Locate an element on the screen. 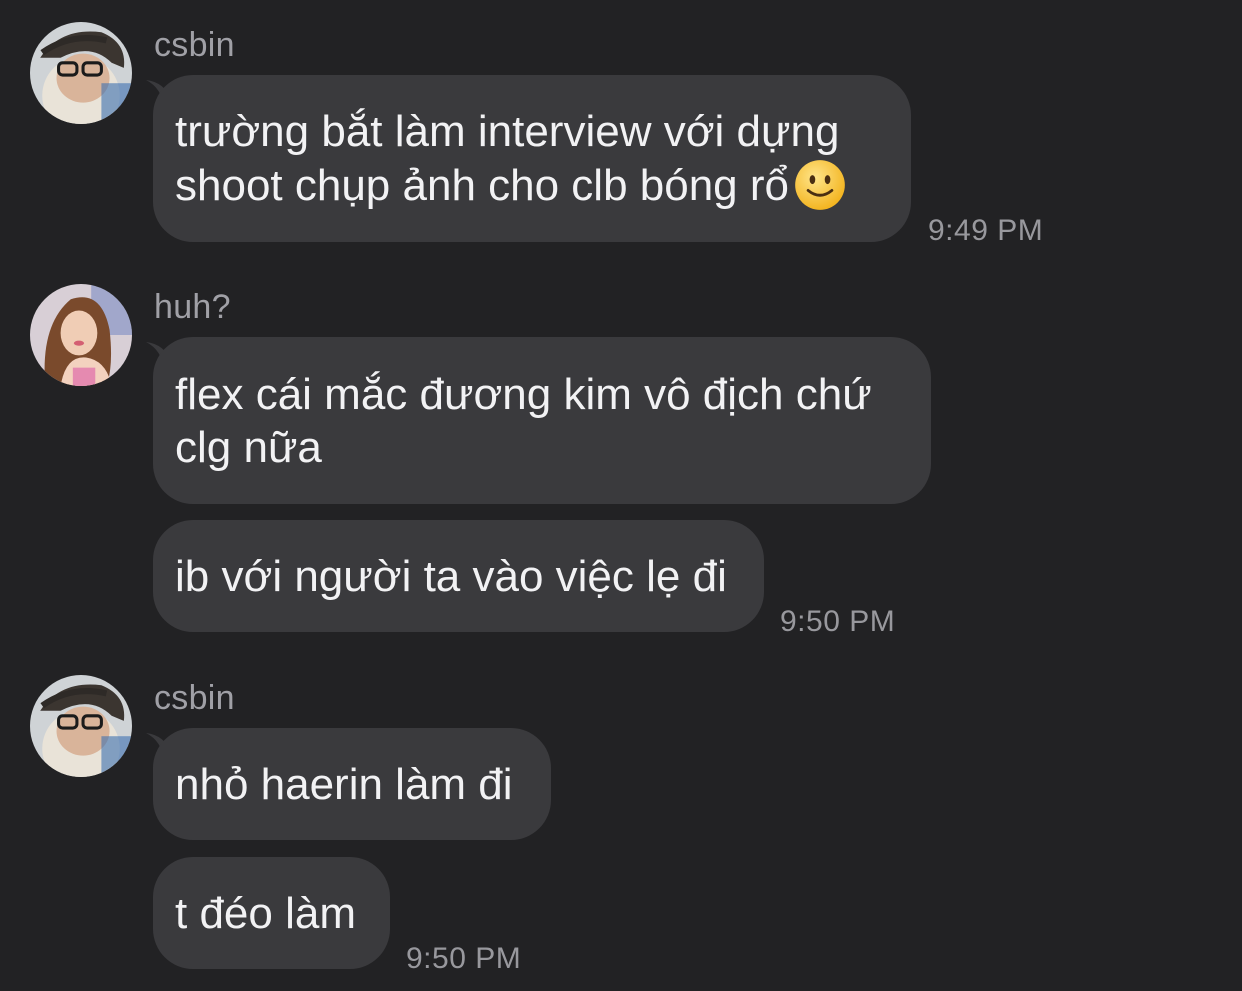  message-timestamp: 9:49 PM is located at coordinates (986, 230).